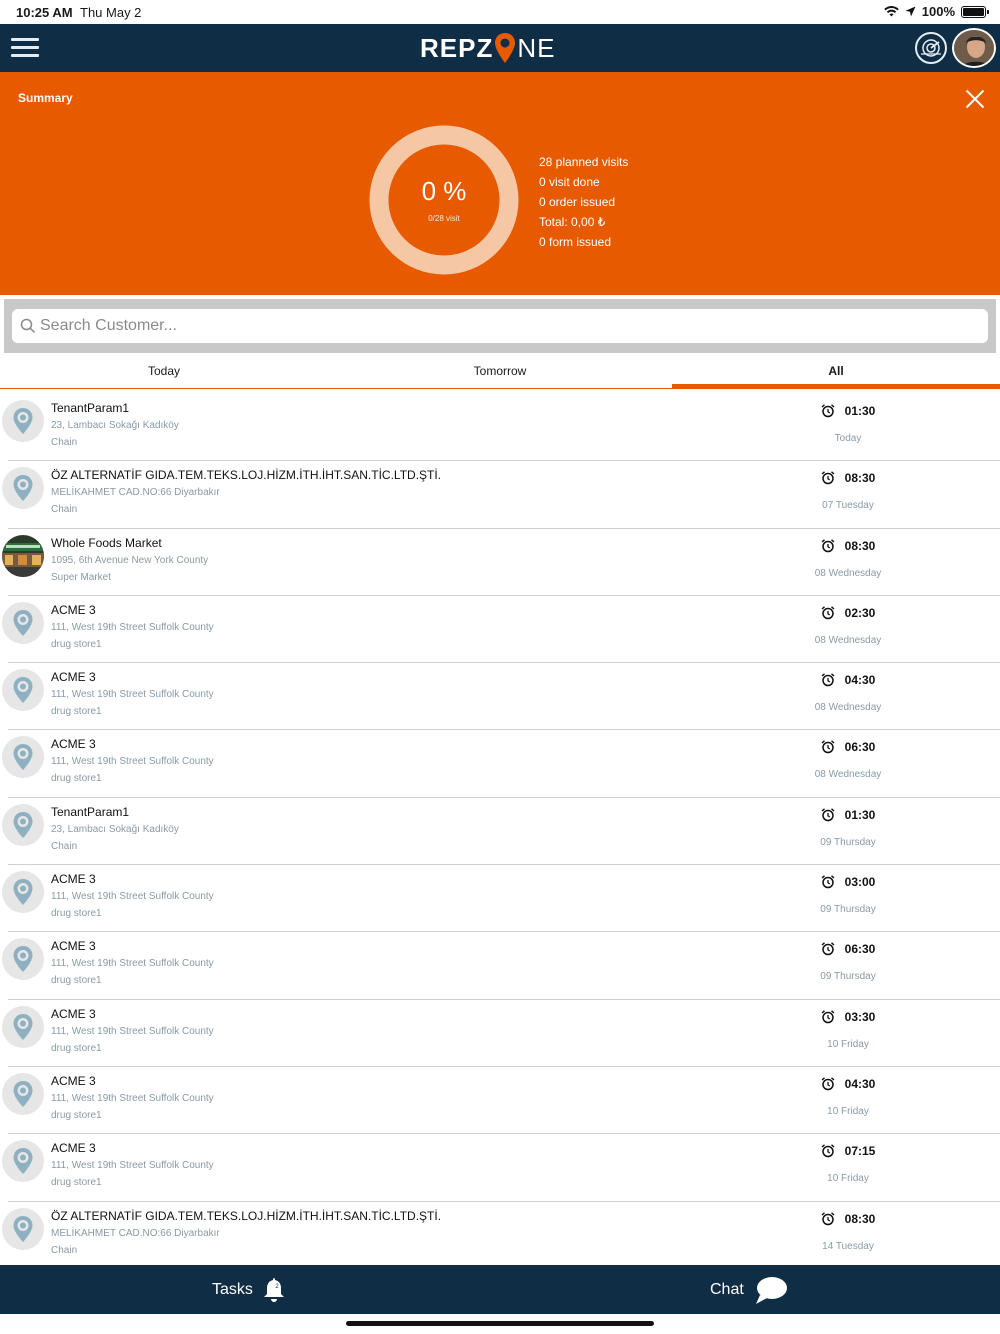 The image size is (1000, 1334). Describe the element at coordinates (457, 47) in the screenshot. I see `logo-text-start: REPZ` at that location.